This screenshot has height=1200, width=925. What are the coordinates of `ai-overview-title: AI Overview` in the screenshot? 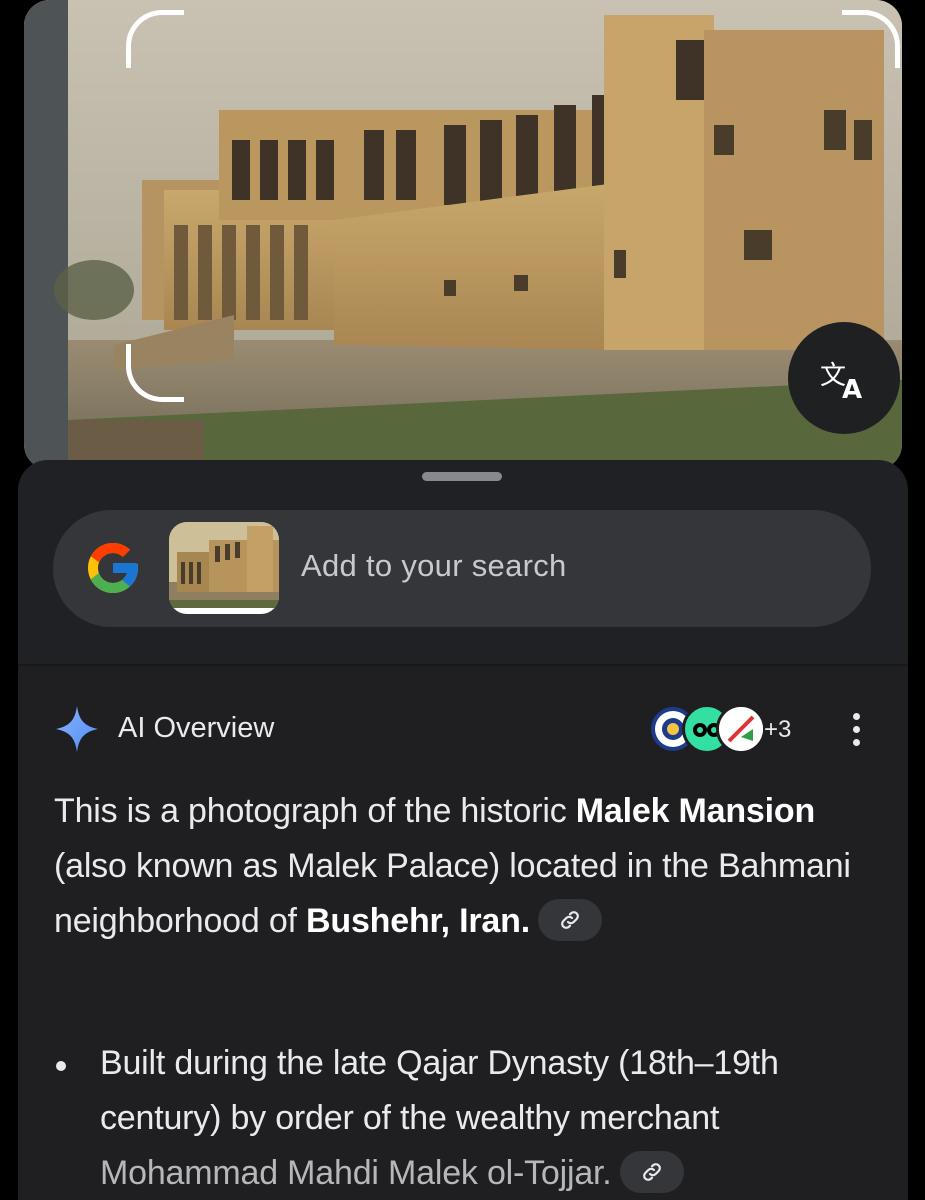 It's located at (196, 728).